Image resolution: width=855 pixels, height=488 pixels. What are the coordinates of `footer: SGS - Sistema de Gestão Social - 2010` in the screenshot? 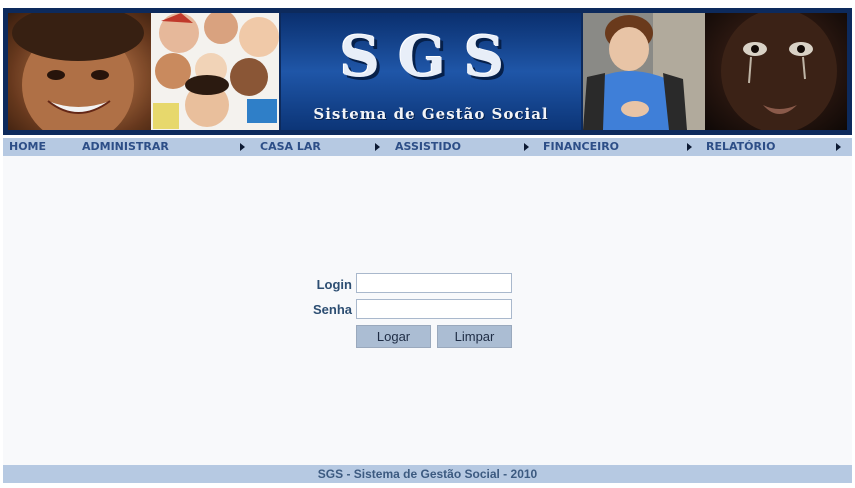 It's located at (427, 474).